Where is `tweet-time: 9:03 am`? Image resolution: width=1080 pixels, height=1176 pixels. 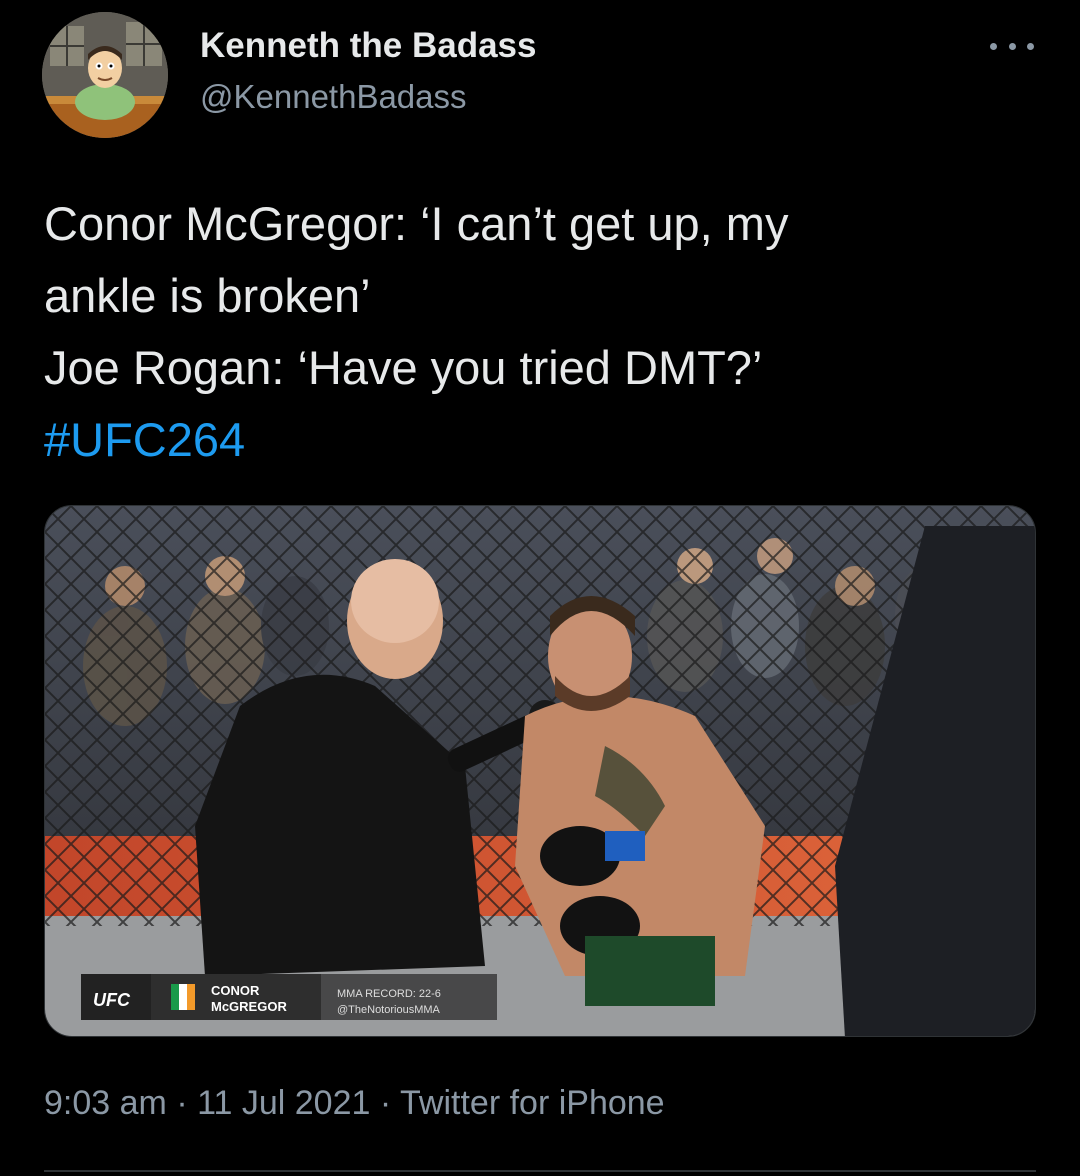
tweet-time: 9:03 am is located at coordinates (105, 1103).